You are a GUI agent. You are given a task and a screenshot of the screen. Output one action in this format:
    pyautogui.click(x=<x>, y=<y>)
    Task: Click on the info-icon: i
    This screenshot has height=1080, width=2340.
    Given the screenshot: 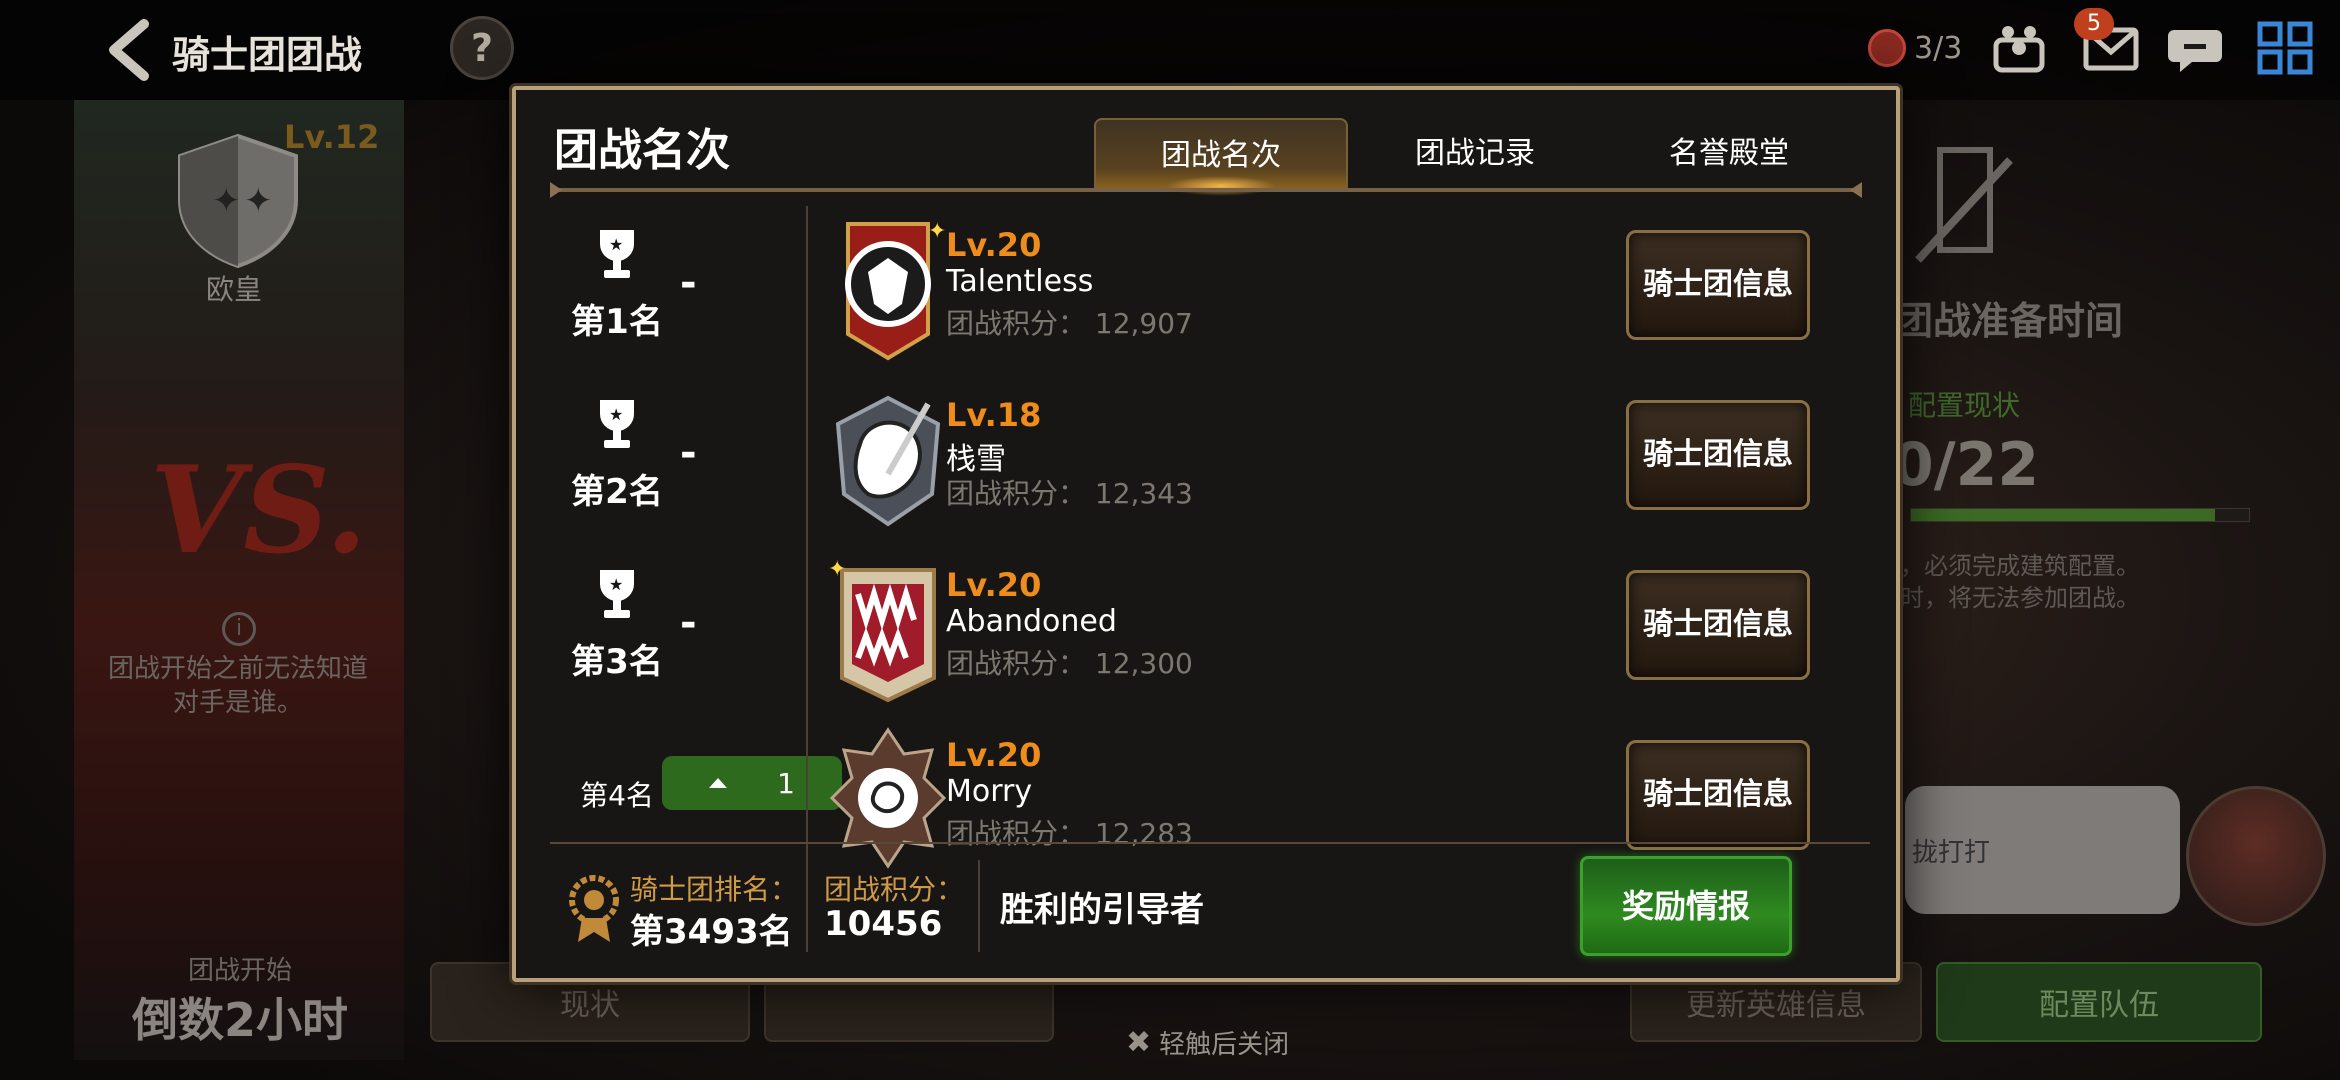 What is the action you would take?
    pyautogui.click(x=239, y=629)
    